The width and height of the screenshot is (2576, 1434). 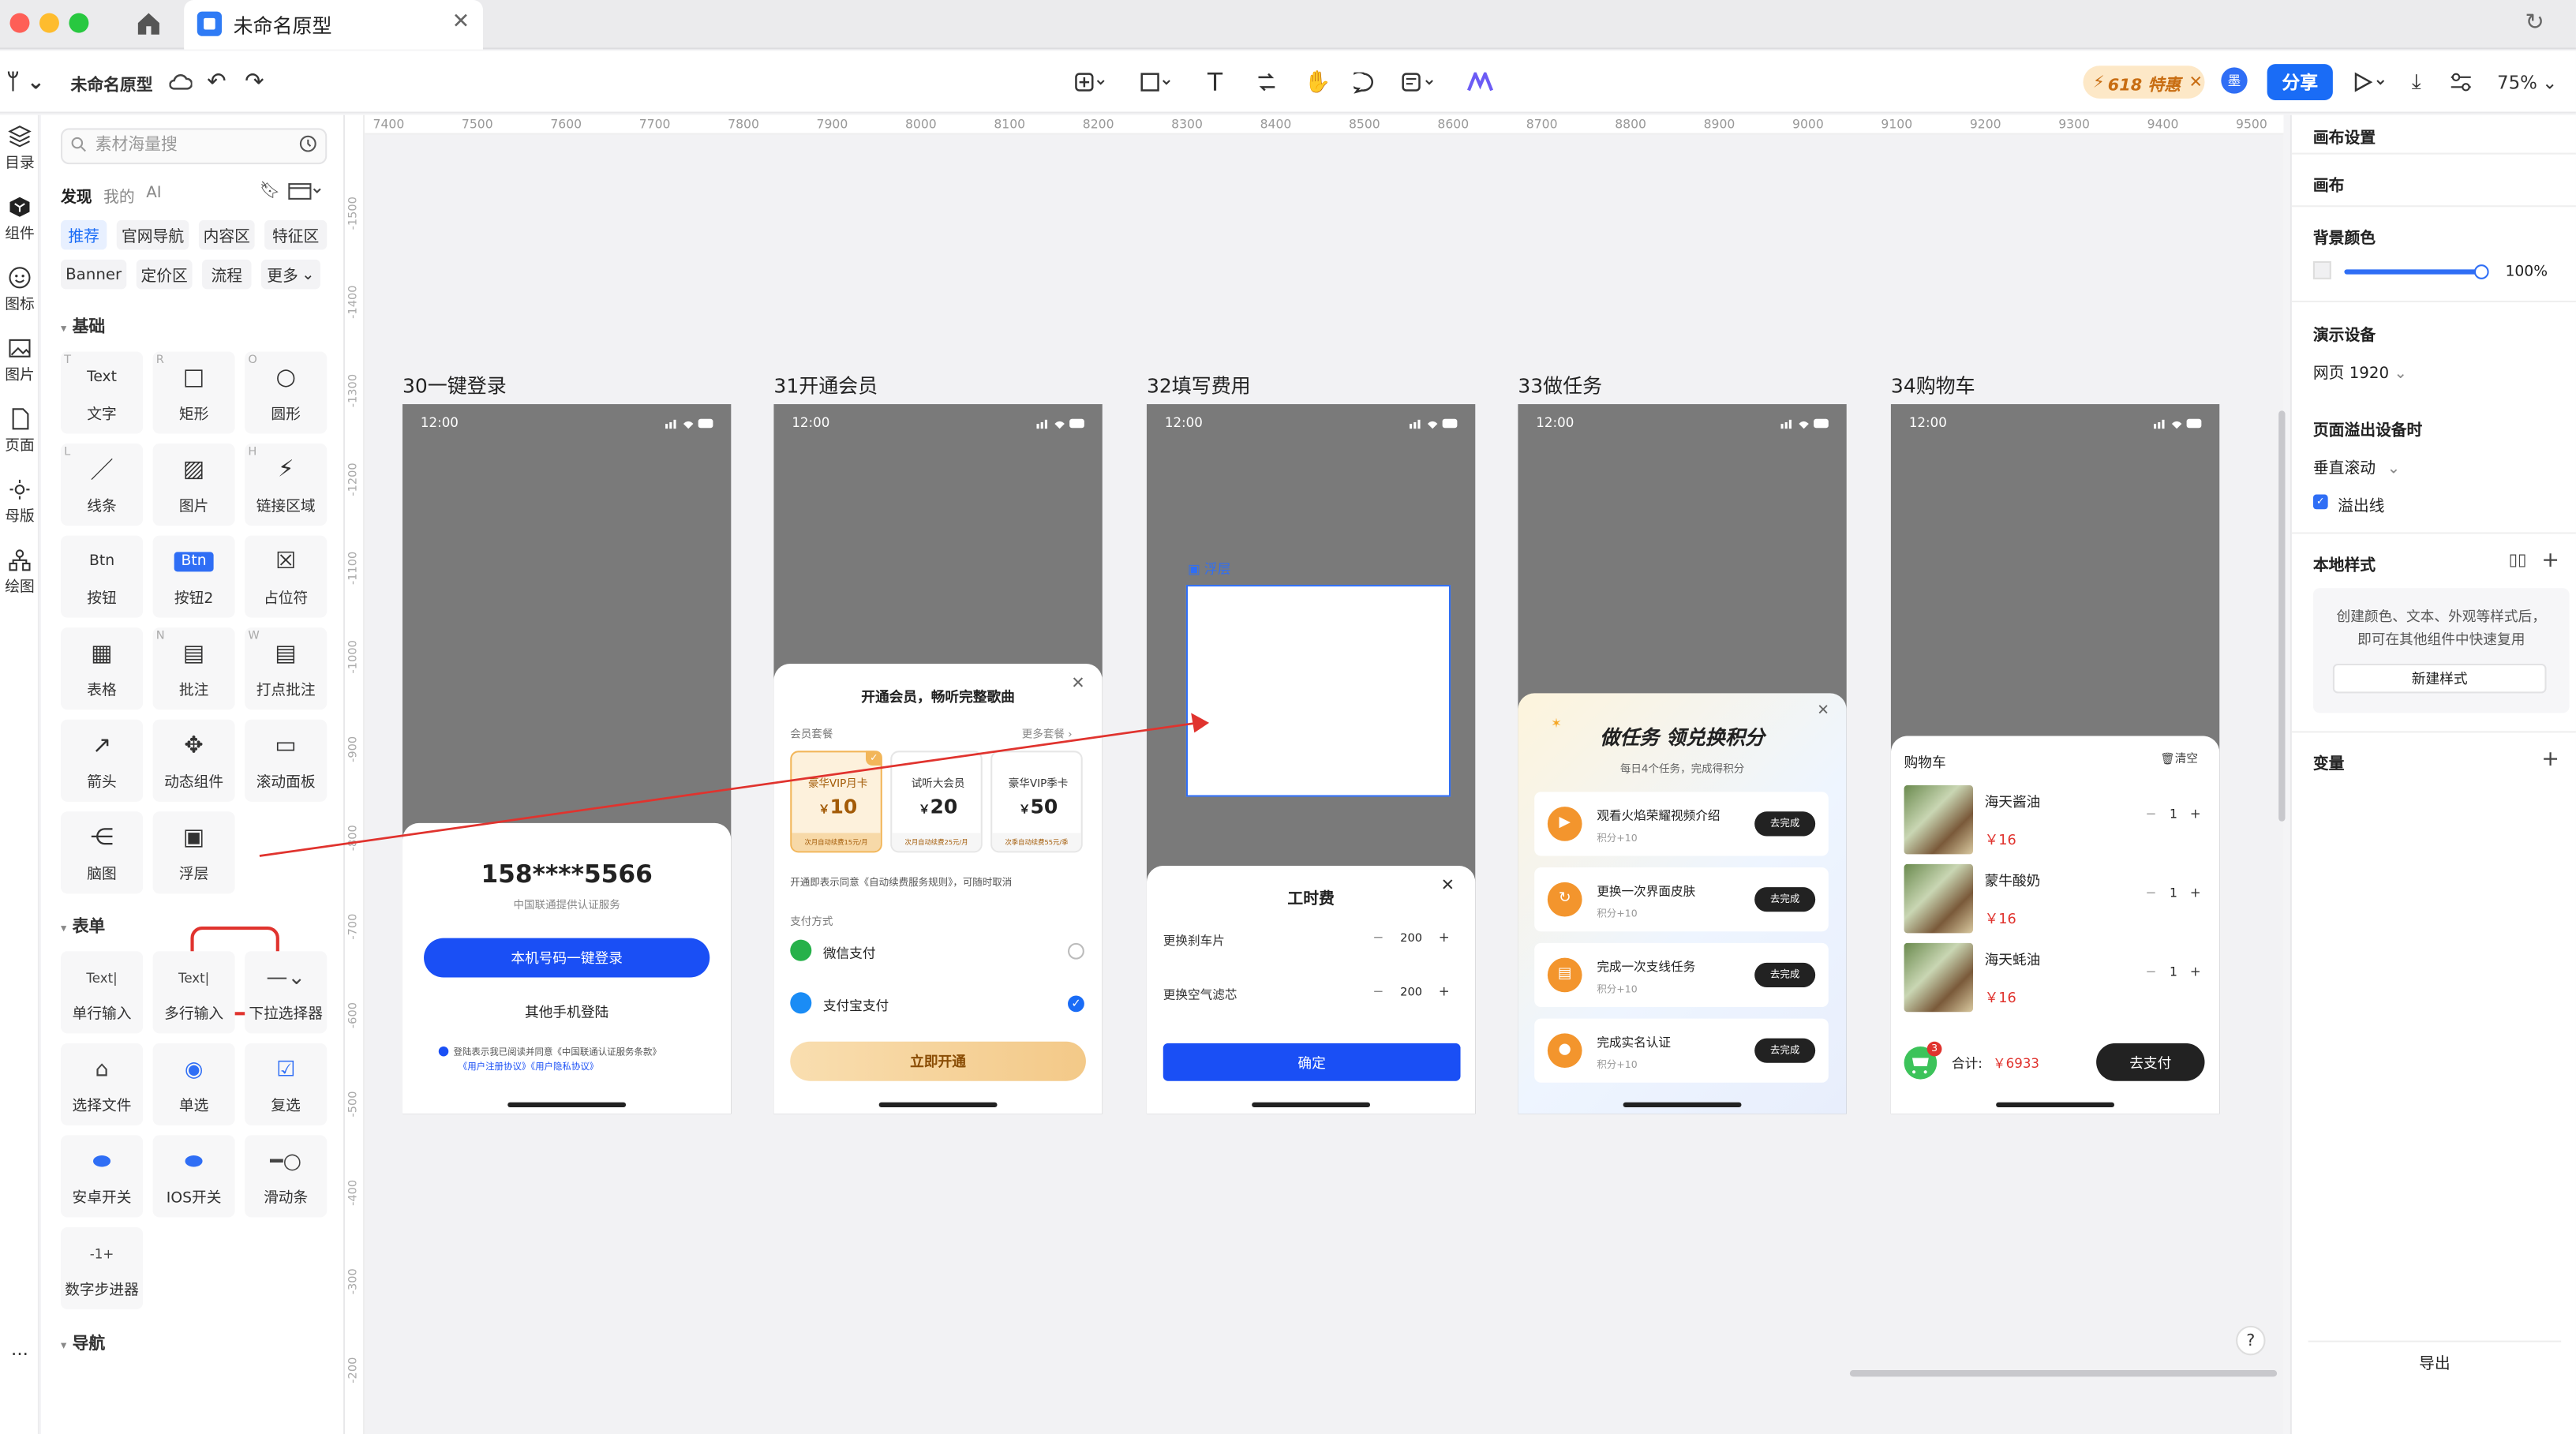 I want to click on plan-card: 豪华VIP月卡 ￥10 次月自动续费15元/月 ✓, so click(x=836, y=802).